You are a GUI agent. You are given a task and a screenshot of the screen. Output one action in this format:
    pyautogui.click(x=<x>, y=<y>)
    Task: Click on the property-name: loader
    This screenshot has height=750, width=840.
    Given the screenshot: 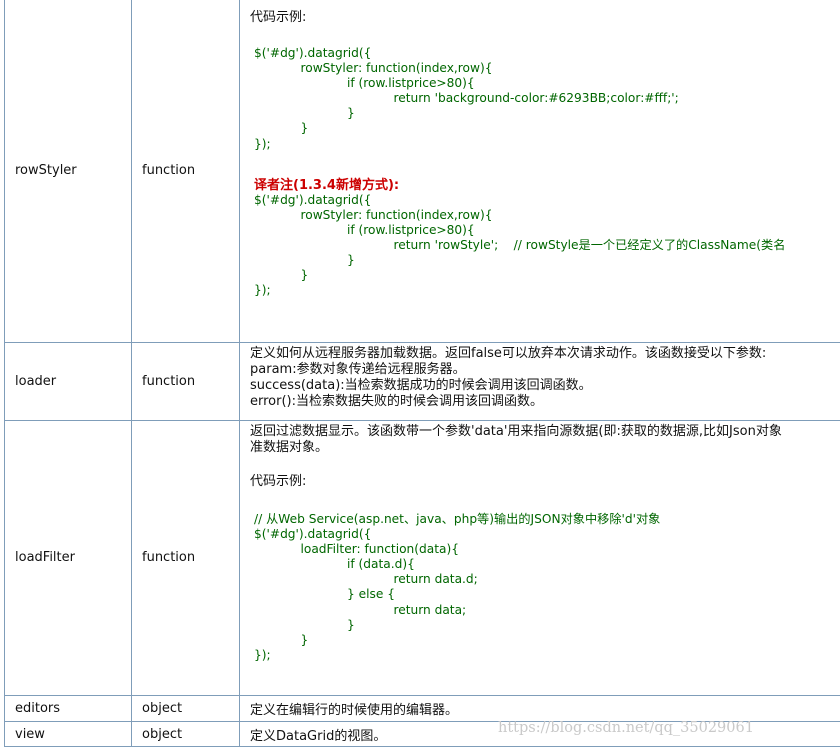 What is the action you would take?
    pyautogui.click(x=68, y=381)
    